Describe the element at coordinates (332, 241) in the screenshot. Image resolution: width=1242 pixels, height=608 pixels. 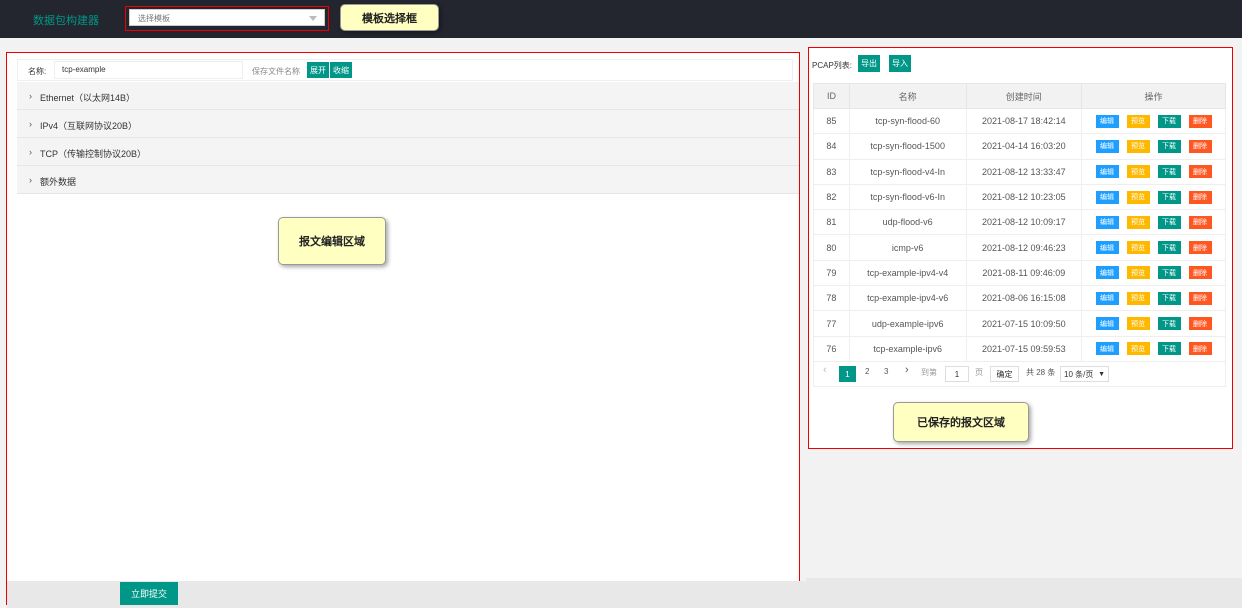
I see `callout-editor: 报文编辑区域` at that location.